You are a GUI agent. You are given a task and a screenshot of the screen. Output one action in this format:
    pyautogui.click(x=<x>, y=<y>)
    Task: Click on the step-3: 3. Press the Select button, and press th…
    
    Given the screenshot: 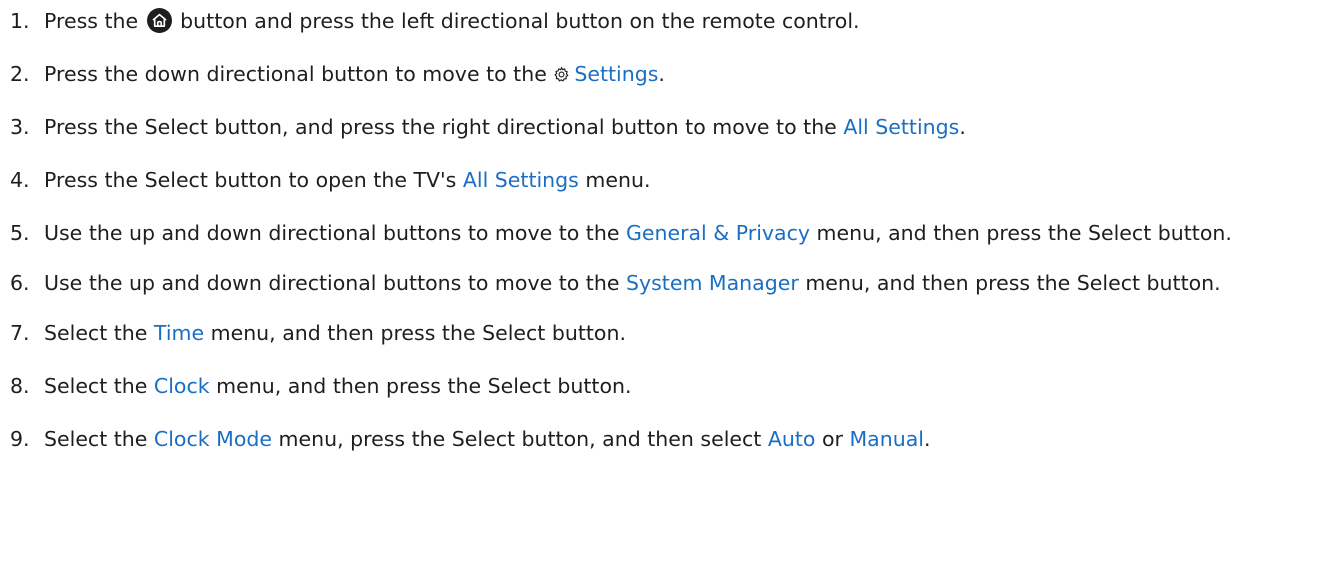 What is the action you would take?
    pyautogui.click(x=658, y=127)
    